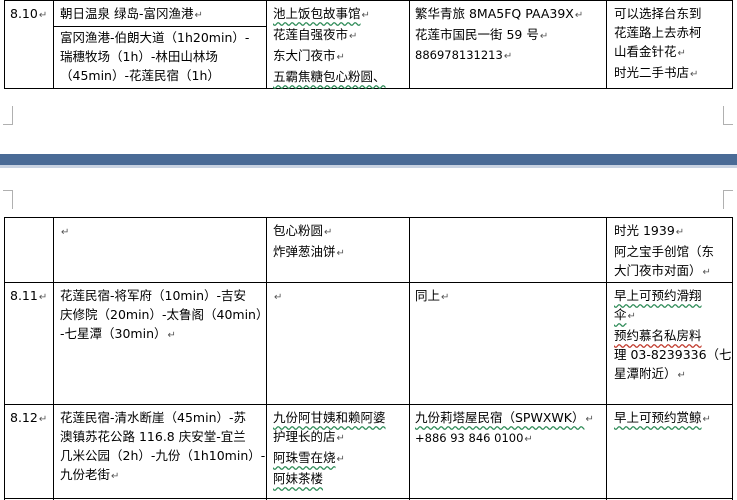  I want to click on food-cell: 包心粉圆↵ 炸弹葱油饼↵, so click(309, 241).